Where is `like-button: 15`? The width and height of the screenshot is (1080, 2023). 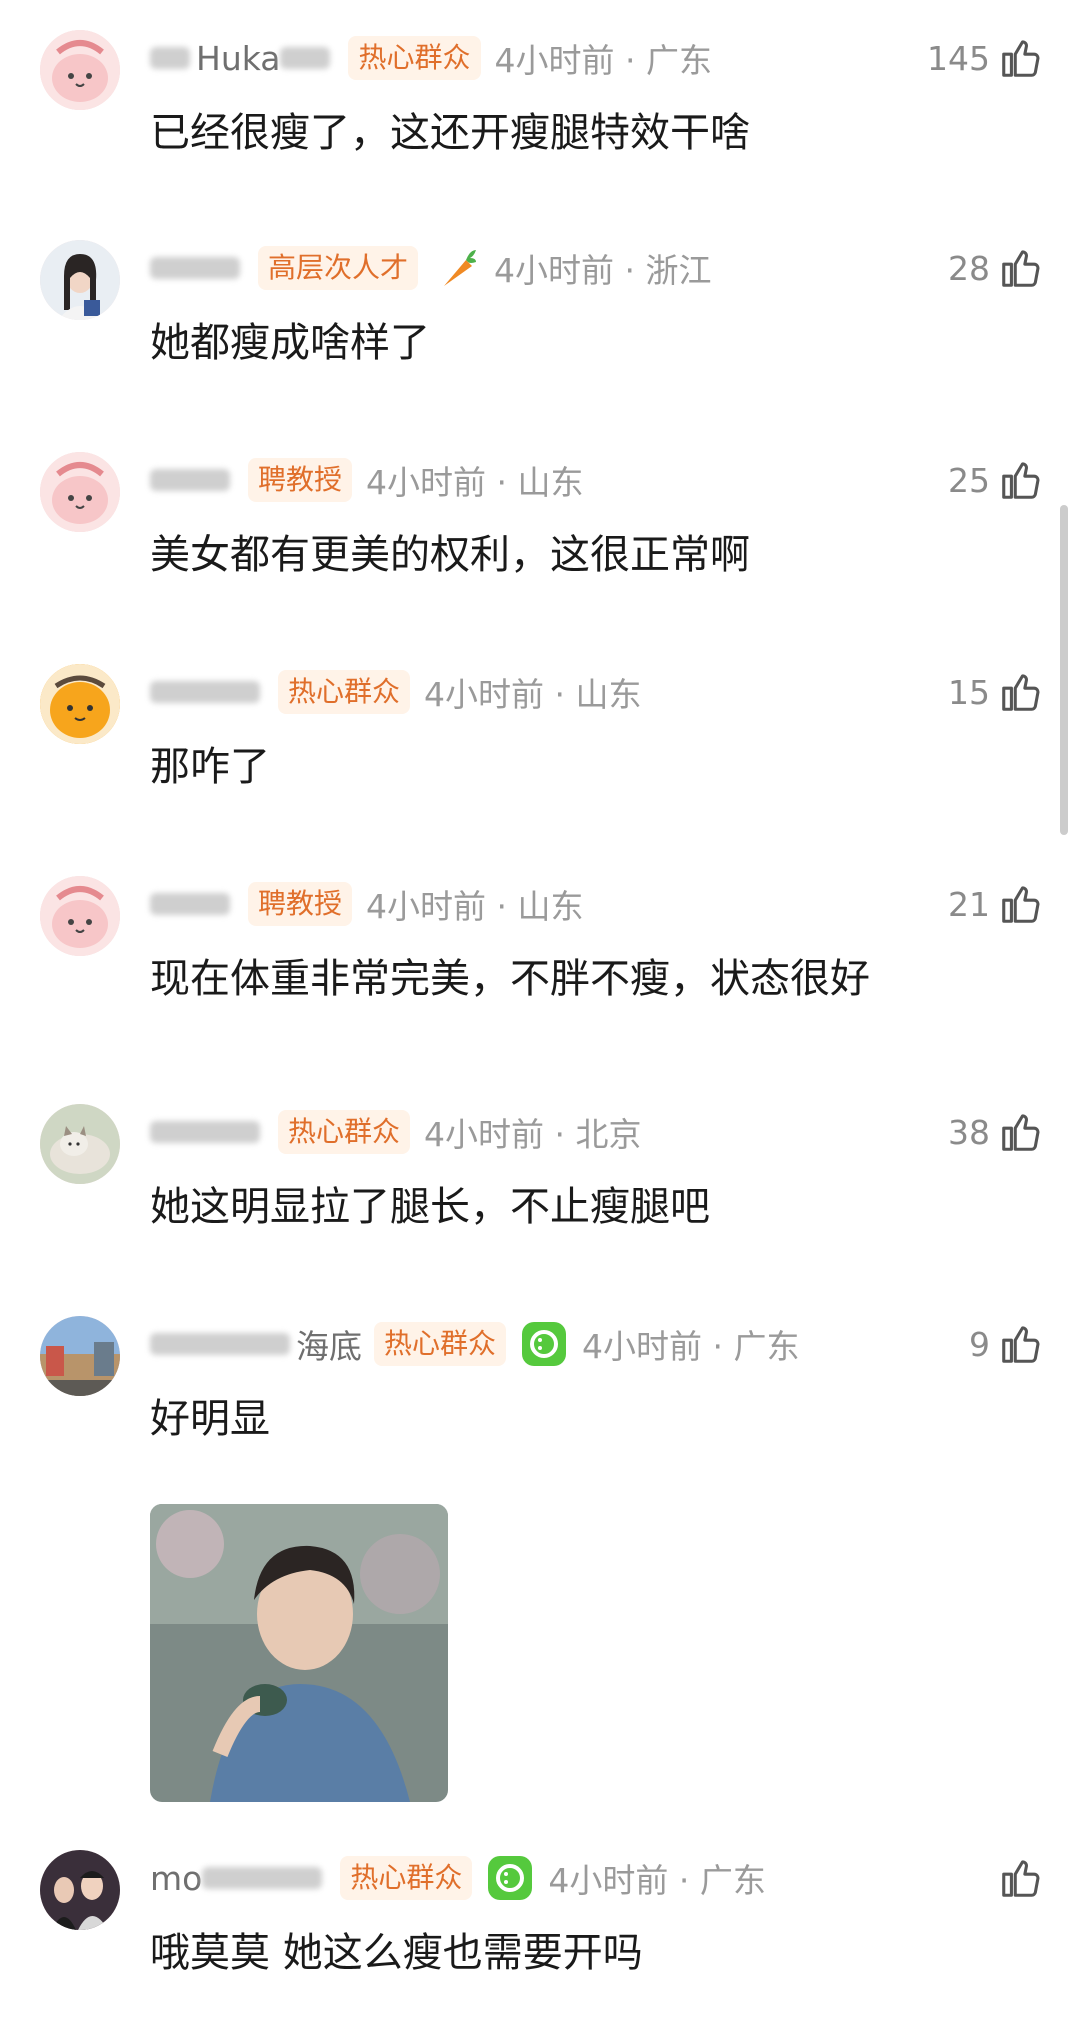 like-button: 15 is located at coordinates (996, 692).